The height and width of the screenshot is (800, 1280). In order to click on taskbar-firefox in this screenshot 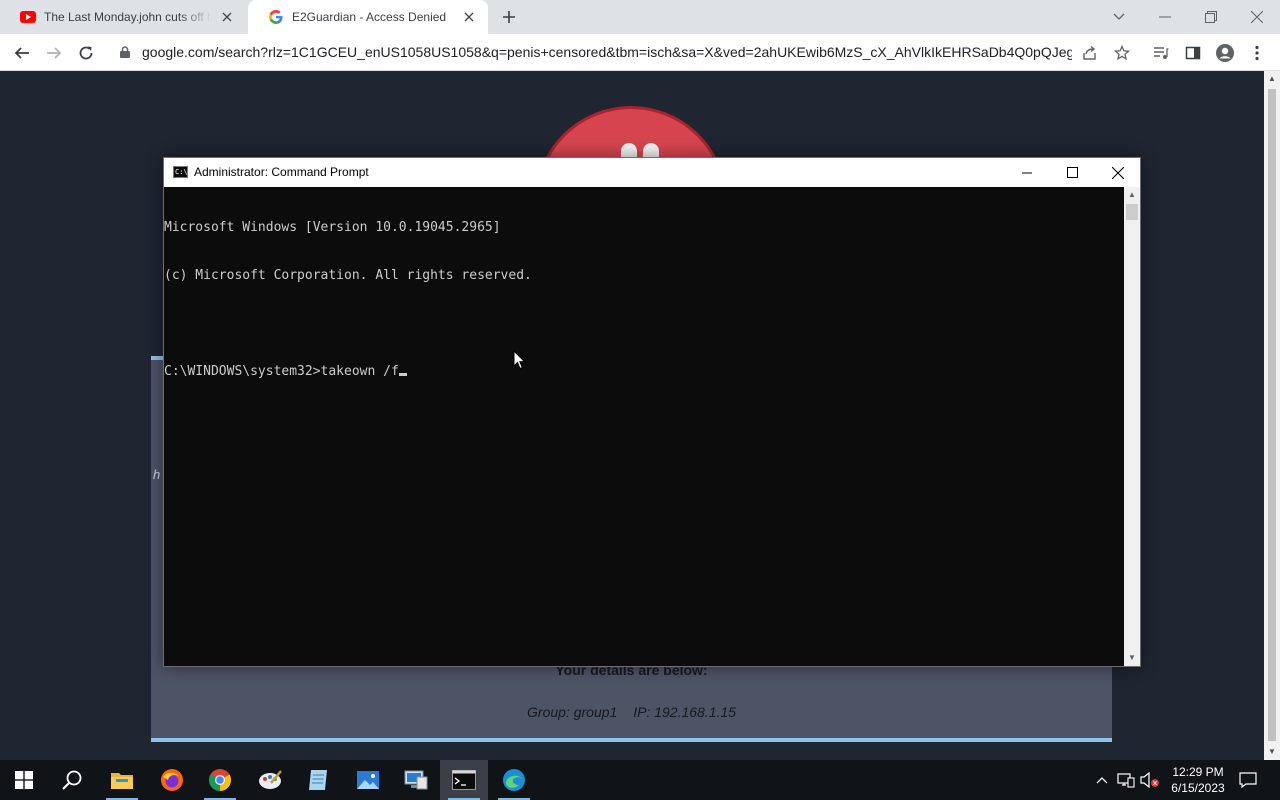, I will do `click(172, 780)`.